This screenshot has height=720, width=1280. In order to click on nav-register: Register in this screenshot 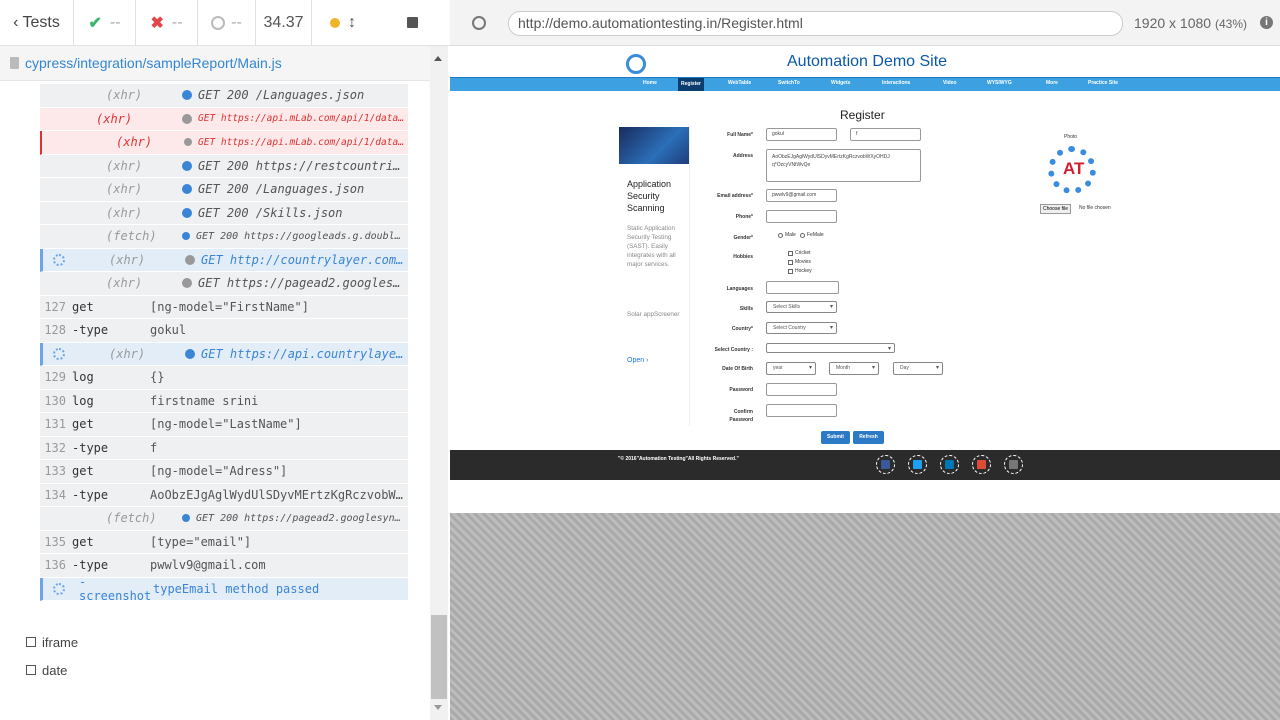, I will do `click(691, 84)`.